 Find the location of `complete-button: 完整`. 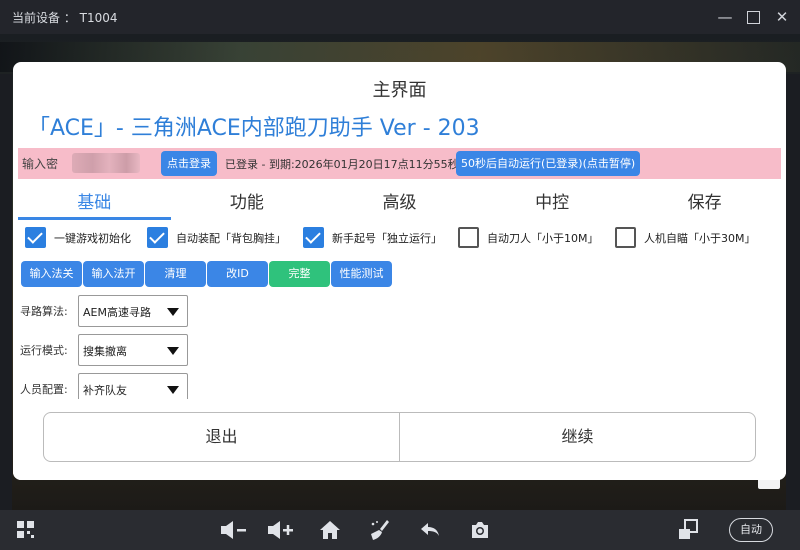

complete-button: 完整 is located at coordinates (299, 274).